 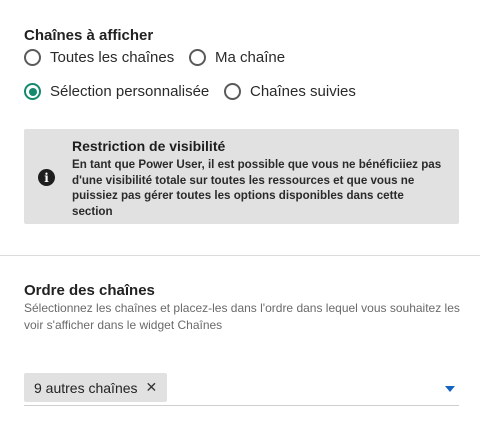 What do you see at coordinates (450, 389) in the screenshot?
I see `caret-down-icon` at bounding box center [450, 389].